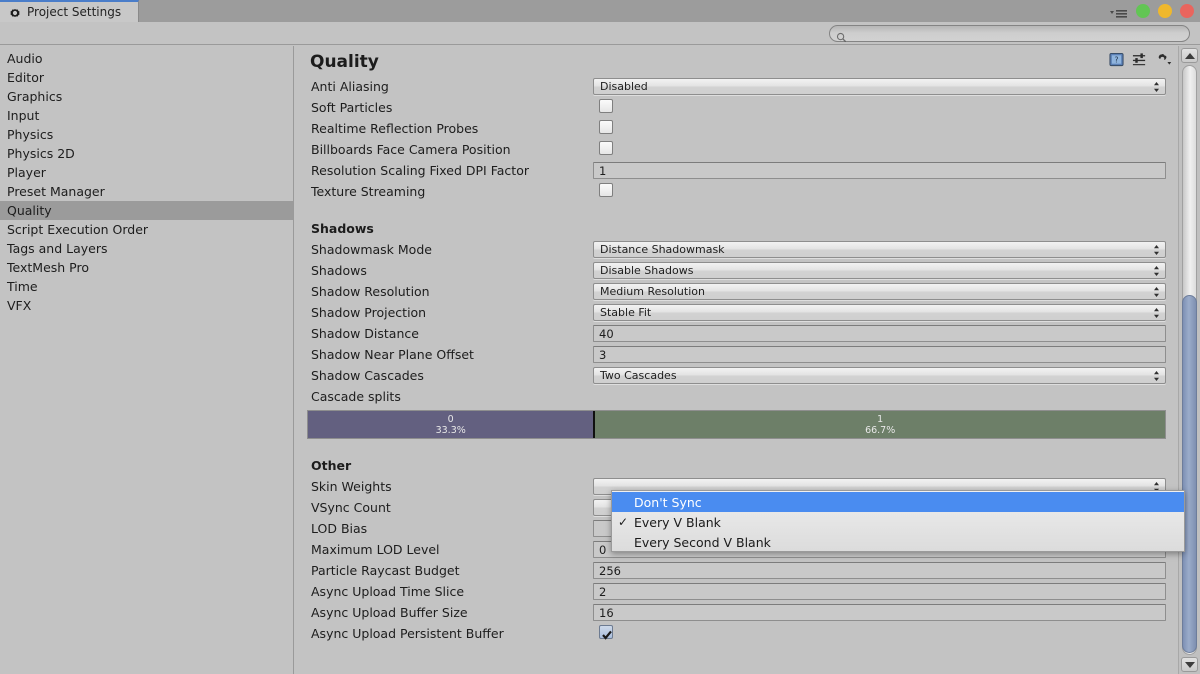  I want to click on shadow-projection-dropdown: Stable Fit, so click(879, 312).